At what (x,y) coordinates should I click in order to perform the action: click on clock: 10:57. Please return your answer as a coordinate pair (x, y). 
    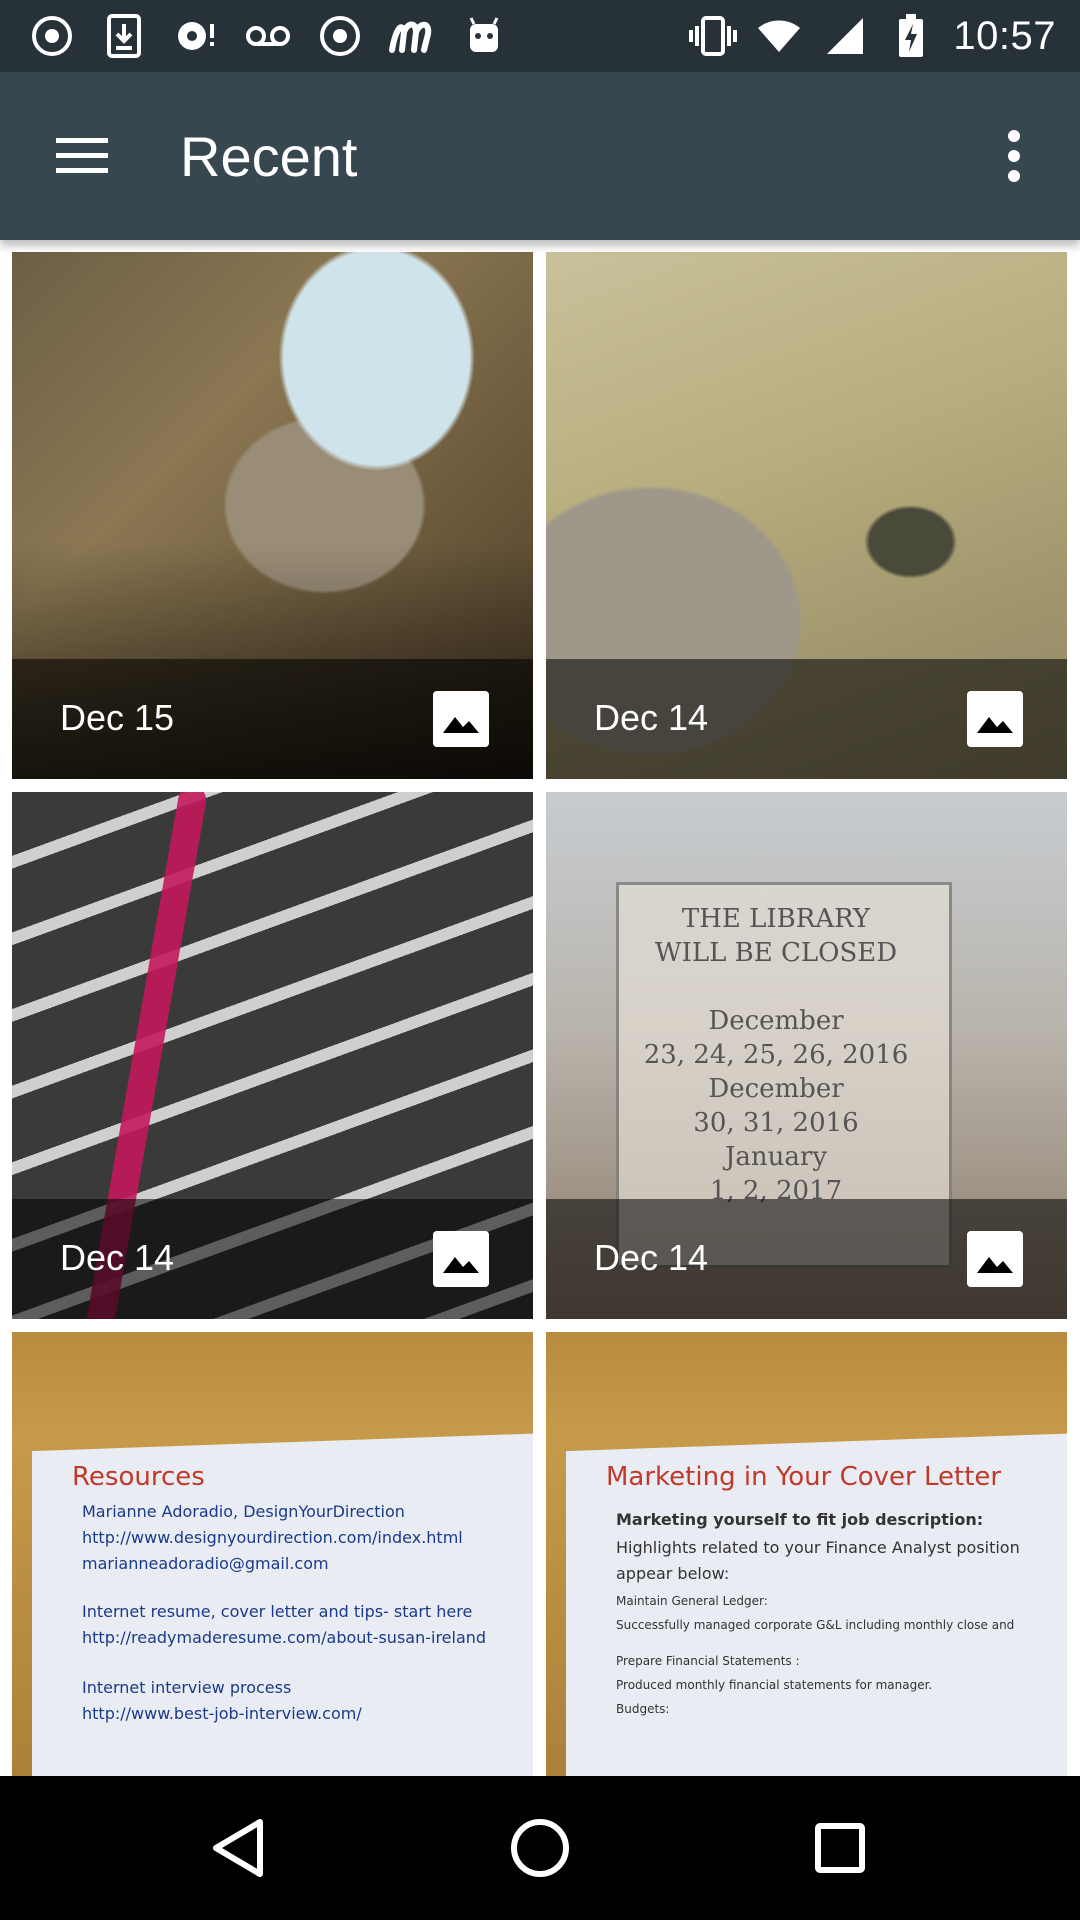
    Looking at the image, I should click on (1004, 35).